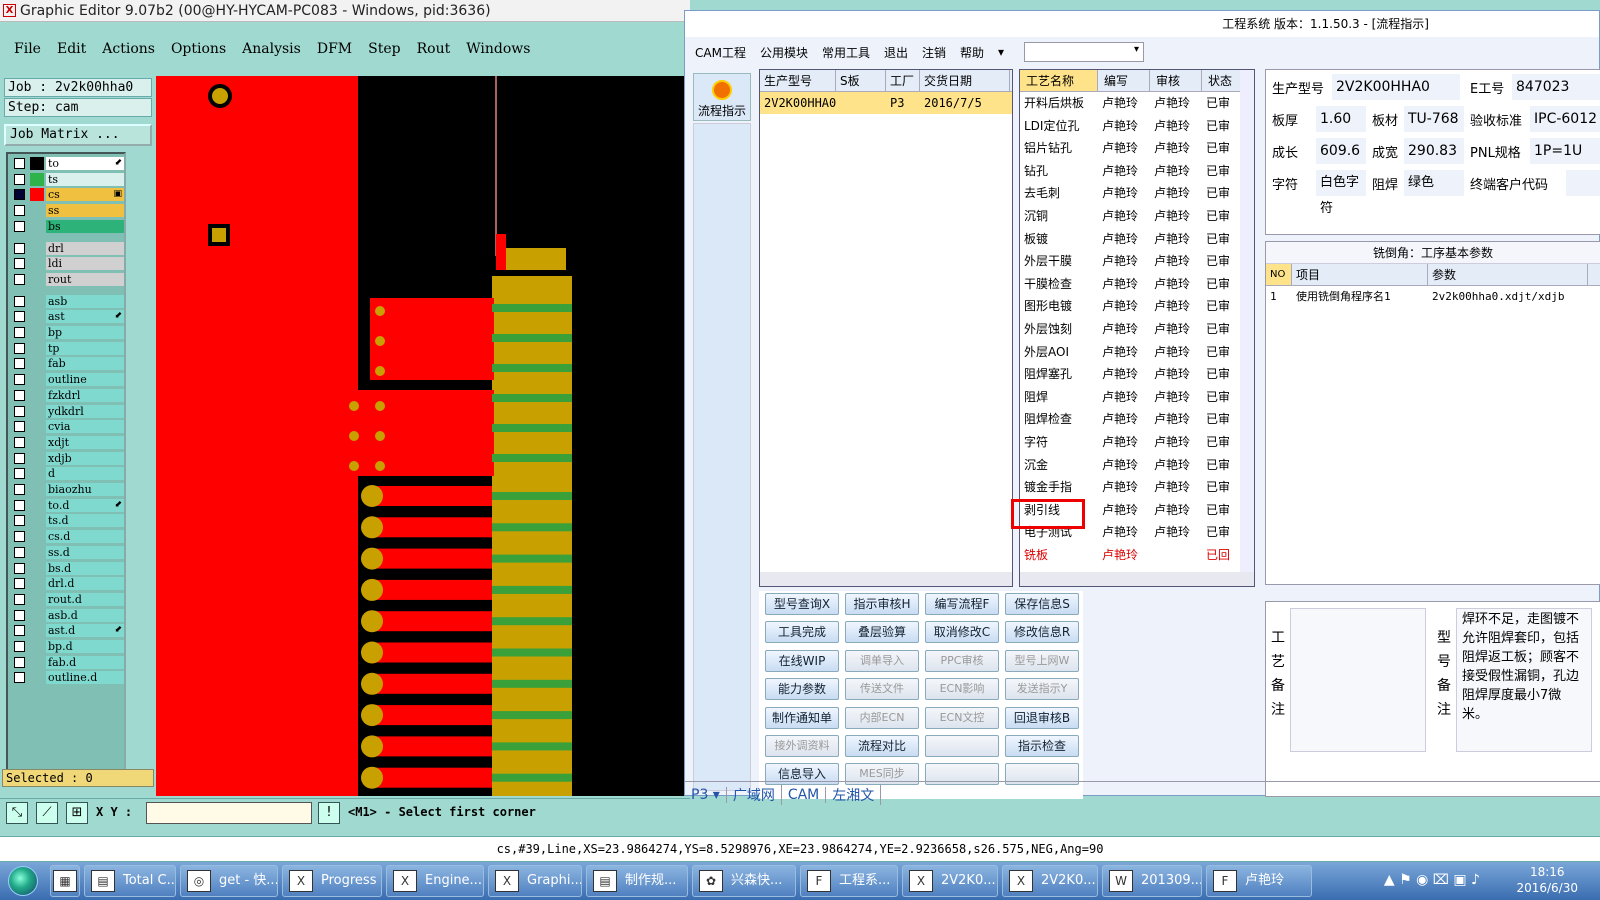 The image size is (1600, 900). Describe the element at coordinates (67, 505) in the screenshot. I see `layer-row: to.d ⬋` at that location.